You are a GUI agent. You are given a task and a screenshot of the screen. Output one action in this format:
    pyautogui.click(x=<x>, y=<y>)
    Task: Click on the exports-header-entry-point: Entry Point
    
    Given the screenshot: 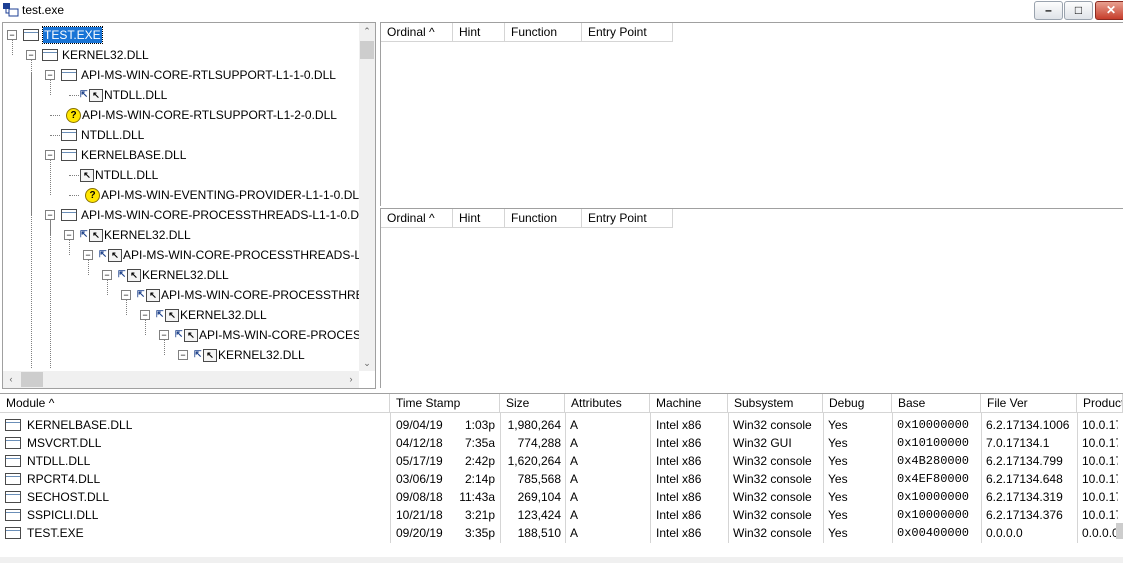 What is the action you would take?
    pyautogui.click(x=627, y=218)
    